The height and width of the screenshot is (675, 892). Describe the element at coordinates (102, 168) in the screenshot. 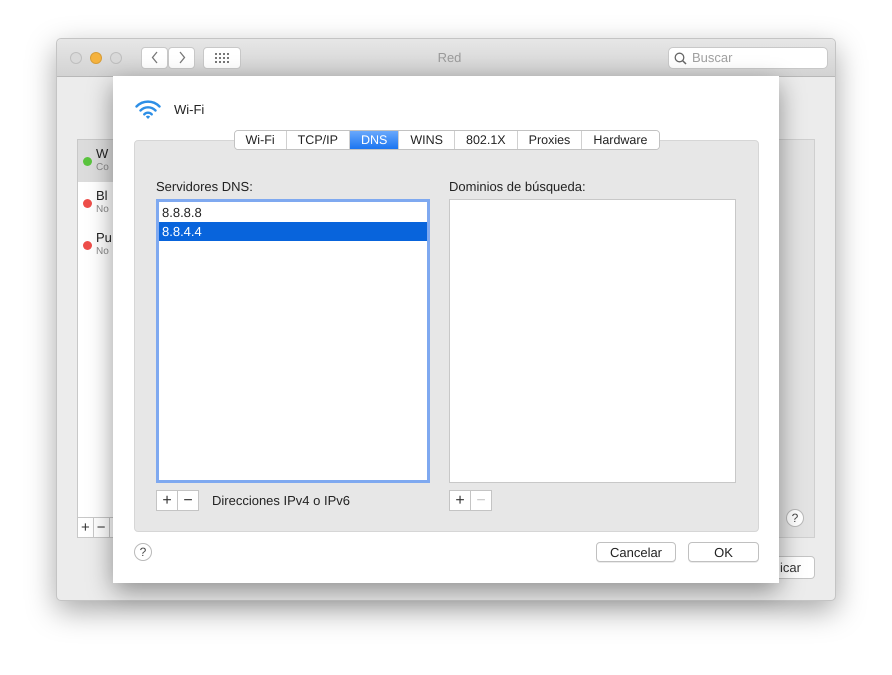

I see `network-status: Co` at that location.